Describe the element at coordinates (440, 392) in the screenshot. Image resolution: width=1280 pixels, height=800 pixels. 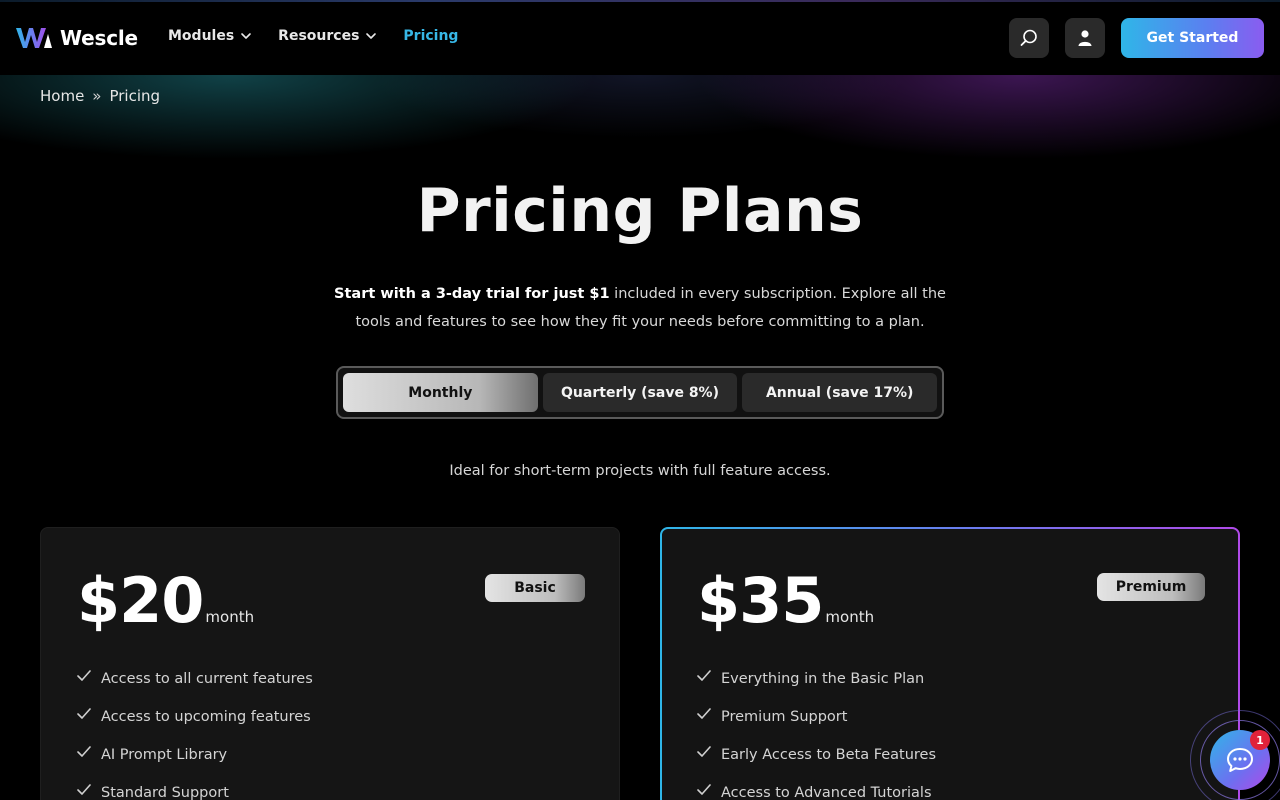
I see `billing-option-monthly: Monthly` at that location.